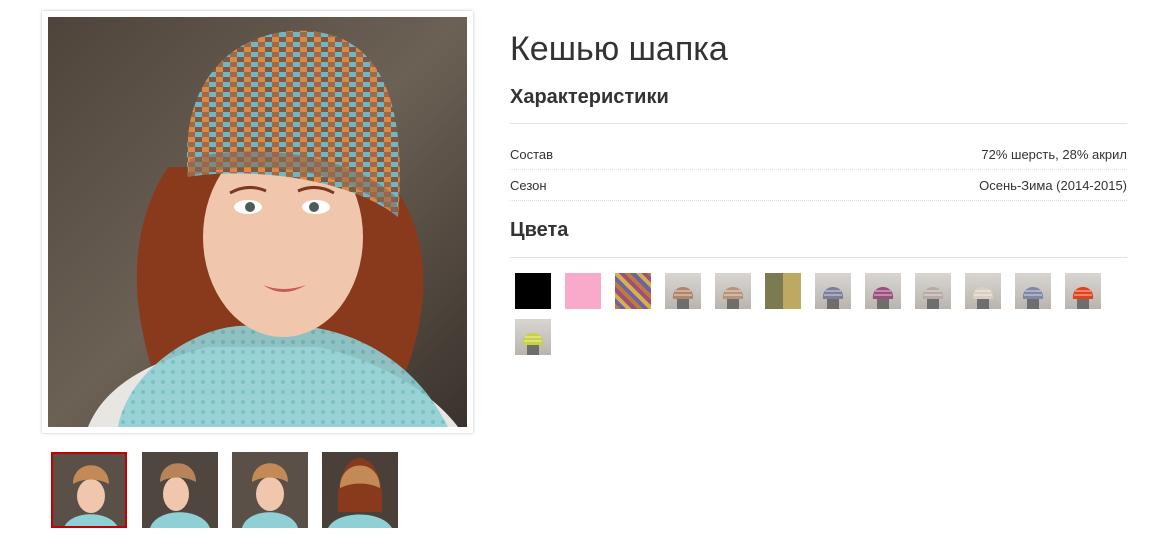 The width and height of the screenshot is (1150, 548). What do you see at coordinates (633, 291) in the screenshot?
I see `color-swatch-multicolor-knit` at bounding box center [633, 291].